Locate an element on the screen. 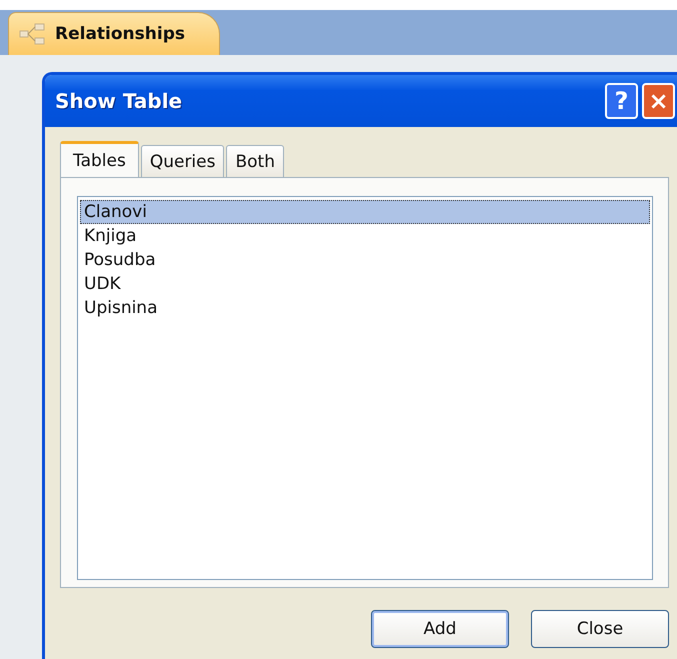 This screenshot has width=677, height=659. tab: Both is located at coordinates (255, 161).